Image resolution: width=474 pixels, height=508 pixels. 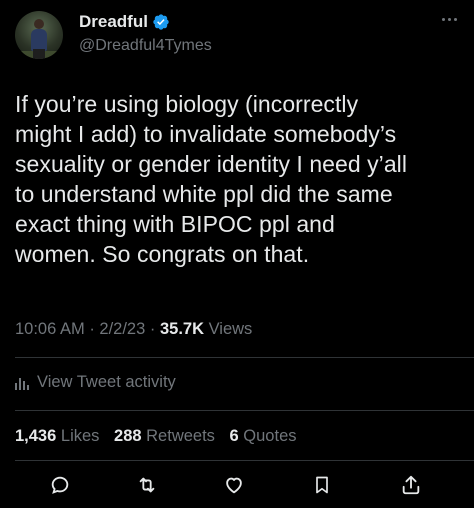 I want to click on verified-badge-icon, so click(x=161, y=22).